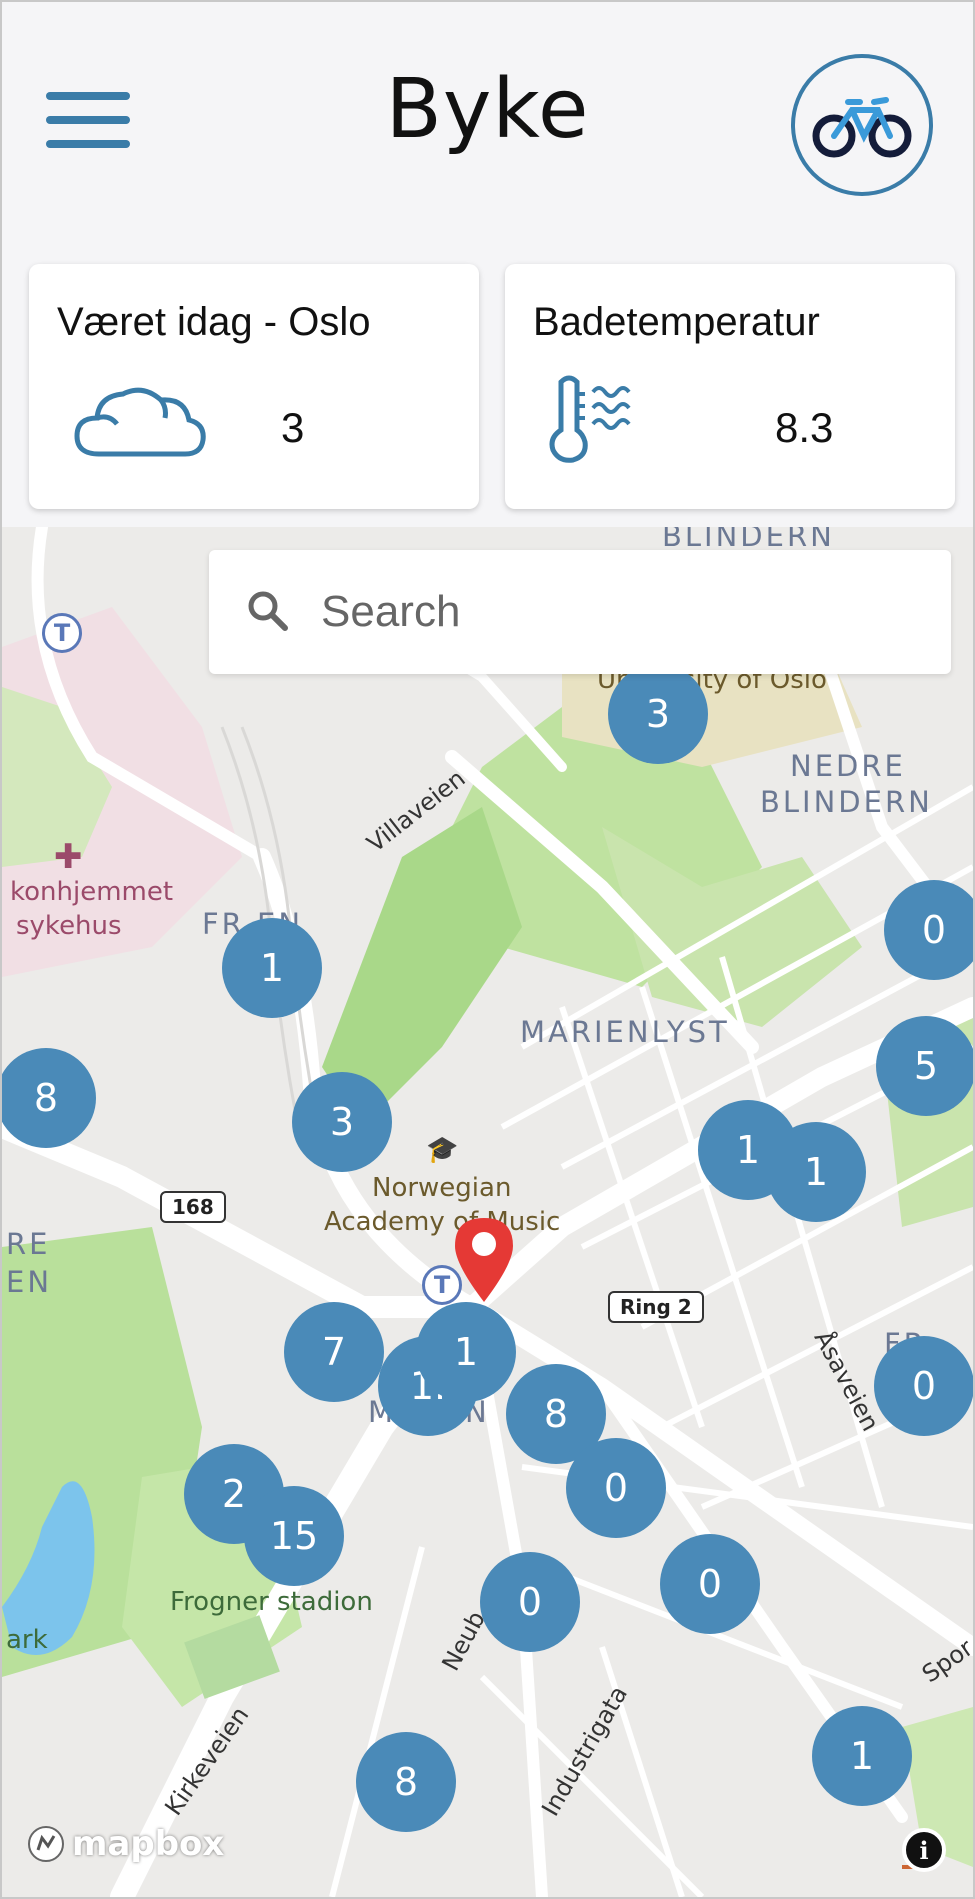 The height and width of the screenshot is (1899, 975). What do you see at coordinates (924, 1066) in the screenshot?
I see `station-cluster: 5` at bounding box center [924, 1066].